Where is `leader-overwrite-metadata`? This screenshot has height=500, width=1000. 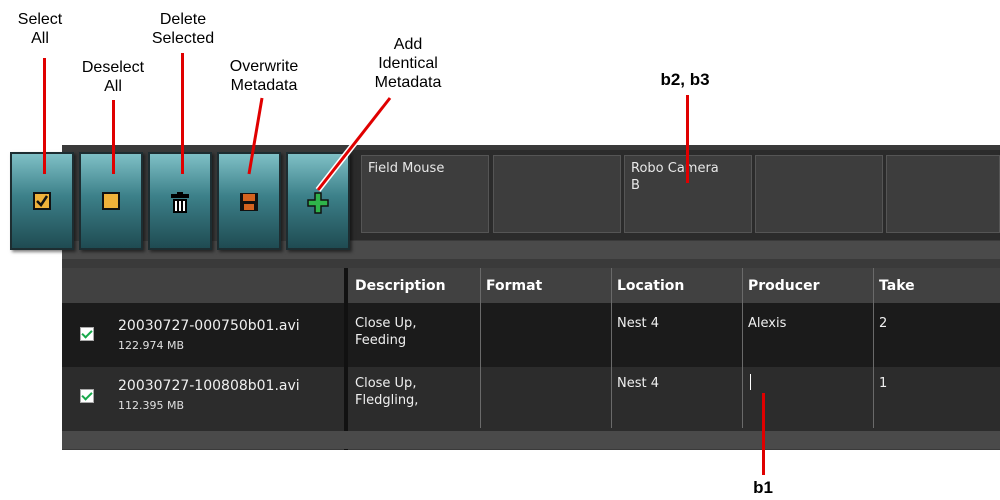
leader-overwrite-metadata is located at coordinates (255, 136).